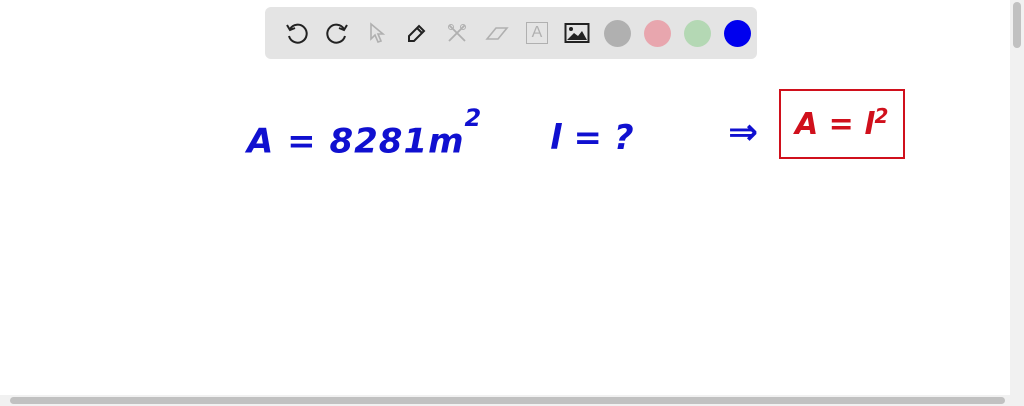 Image resolution: width=1024 pixels, height=406 pixels. Describe the element at coordinates (377, 33) in the screenshot. I see `select-cursor-icon` at that location.